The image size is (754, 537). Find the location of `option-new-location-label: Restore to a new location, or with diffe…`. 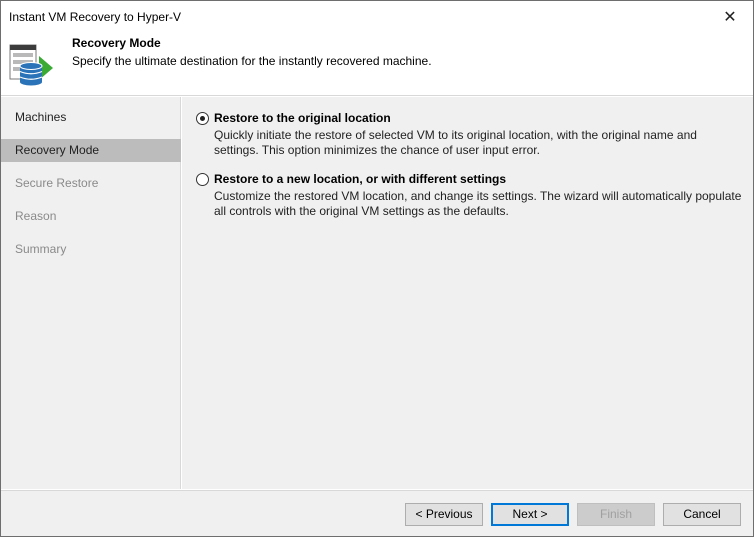

option-new-location-label: Restore to a new location, or with diffe… is located at coordinates (360, 179).